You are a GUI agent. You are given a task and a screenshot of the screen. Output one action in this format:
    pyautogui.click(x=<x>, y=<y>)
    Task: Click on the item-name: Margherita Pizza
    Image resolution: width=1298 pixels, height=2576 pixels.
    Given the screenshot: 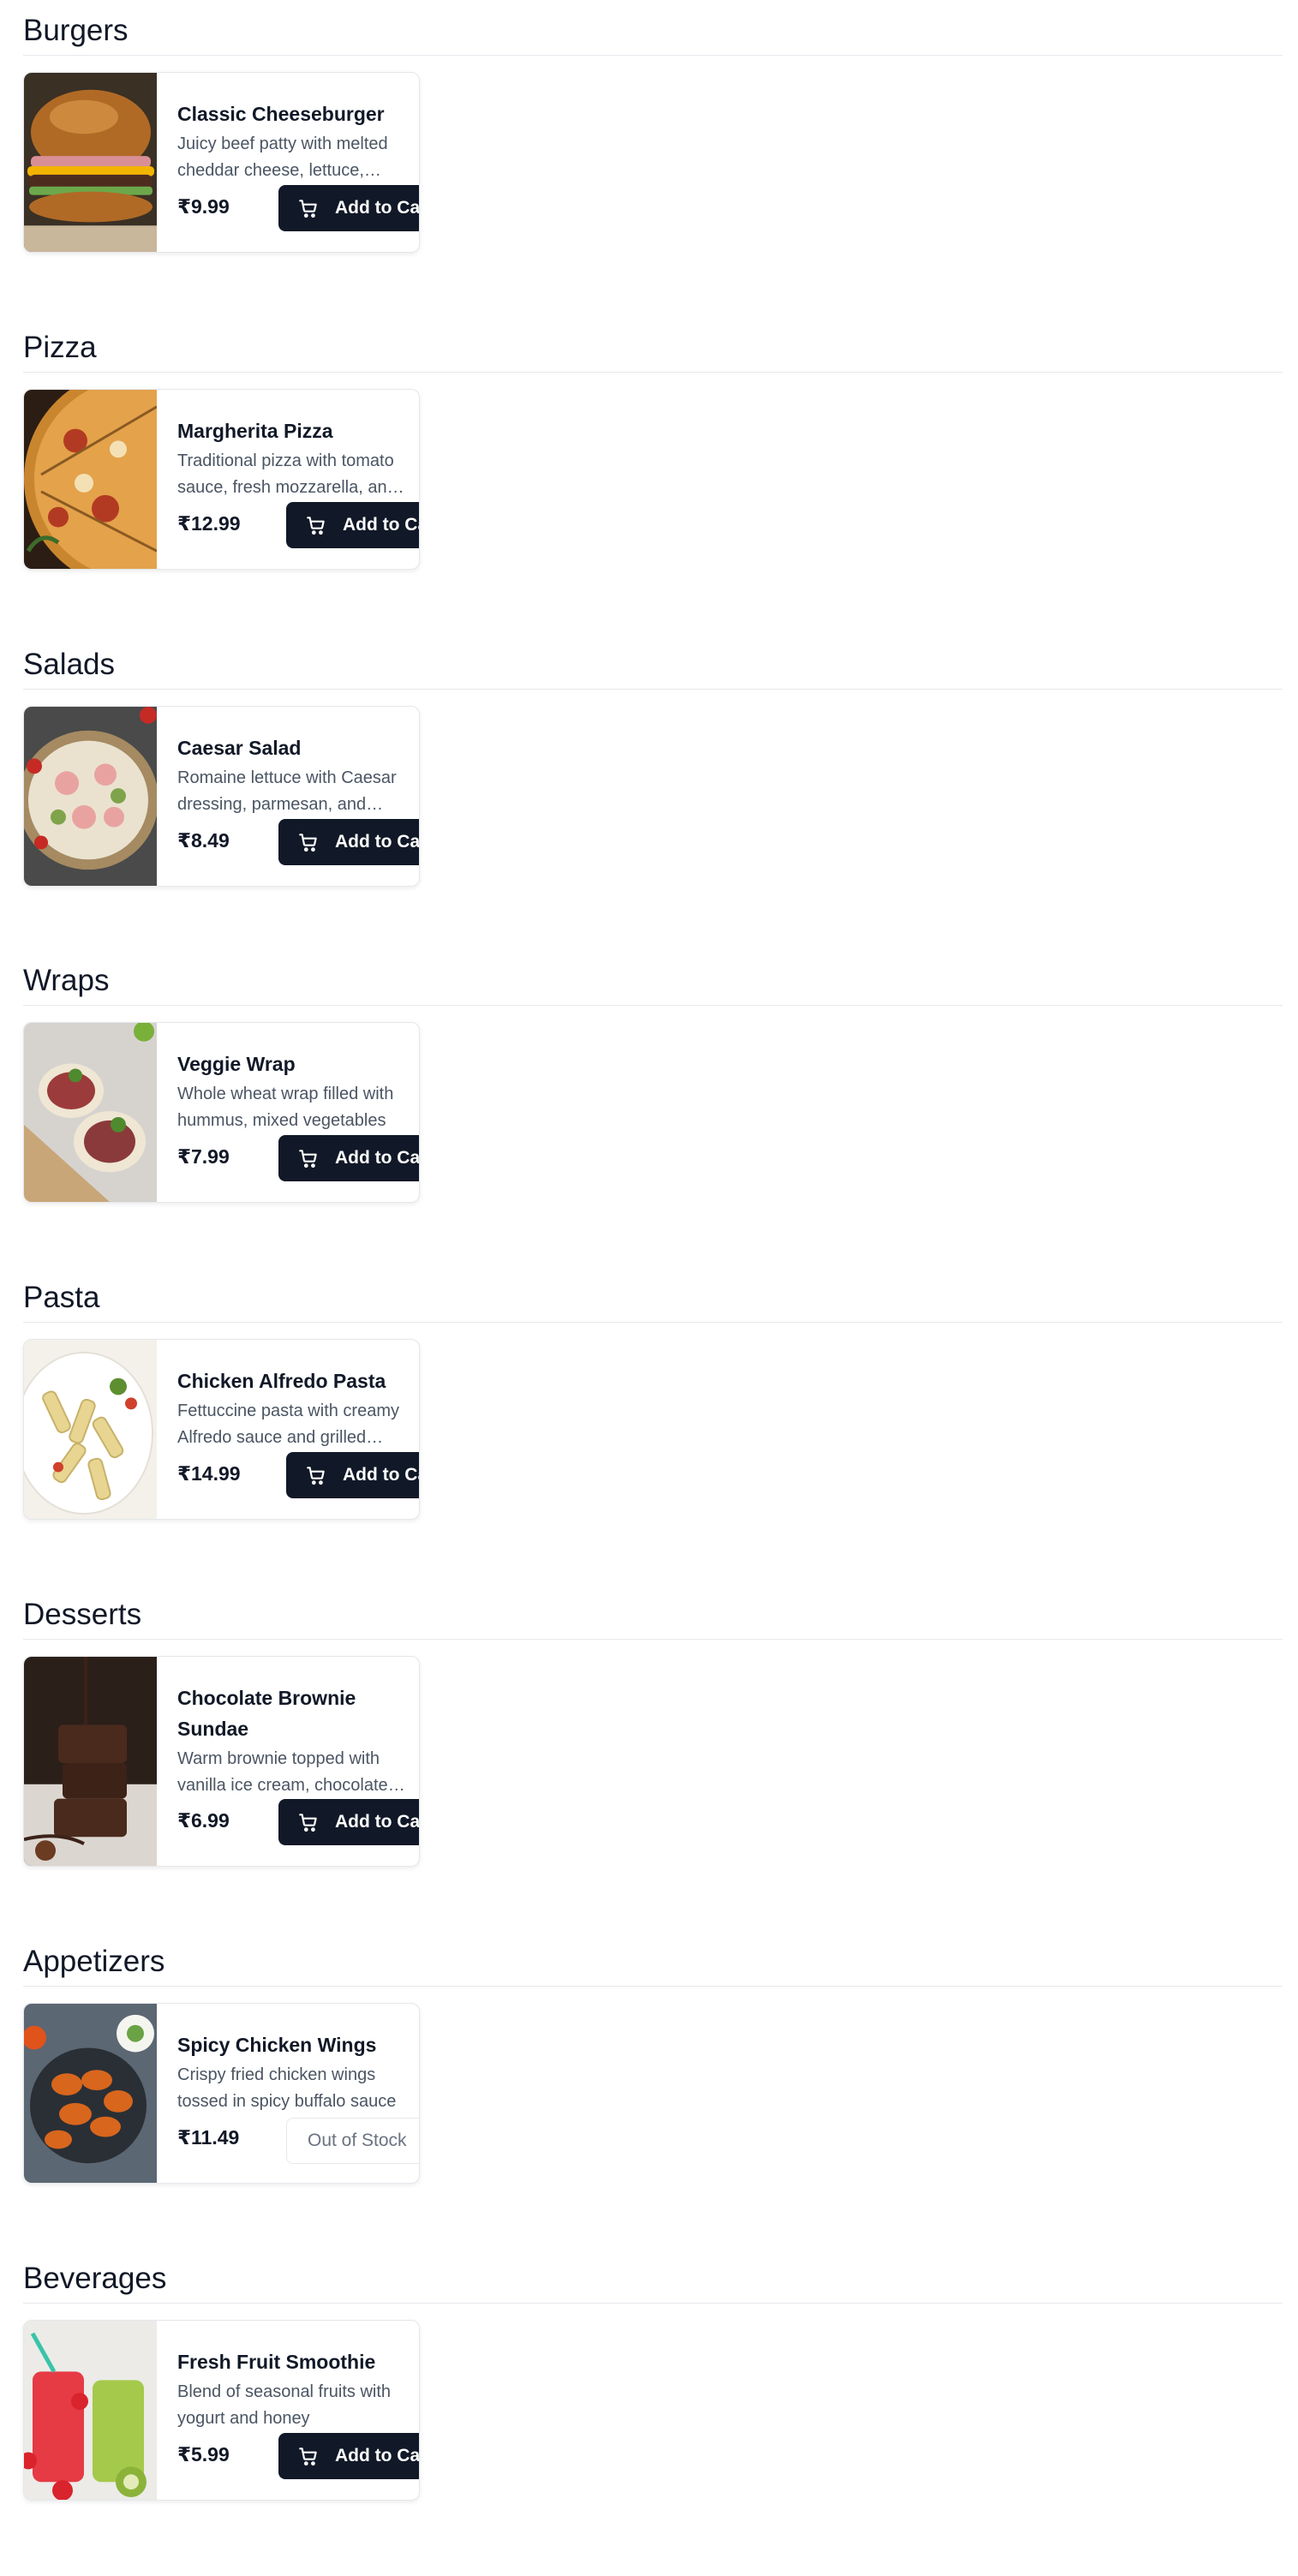 What is the action you would take?
    pyautogui.click(x=255, y=431)
    